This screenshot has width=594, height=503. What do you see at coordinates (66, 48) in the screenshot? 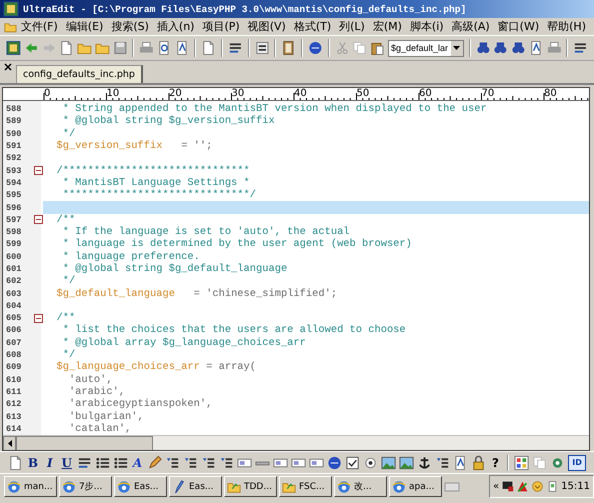
I see `new-file-icon` at bounding box center [66, 48].